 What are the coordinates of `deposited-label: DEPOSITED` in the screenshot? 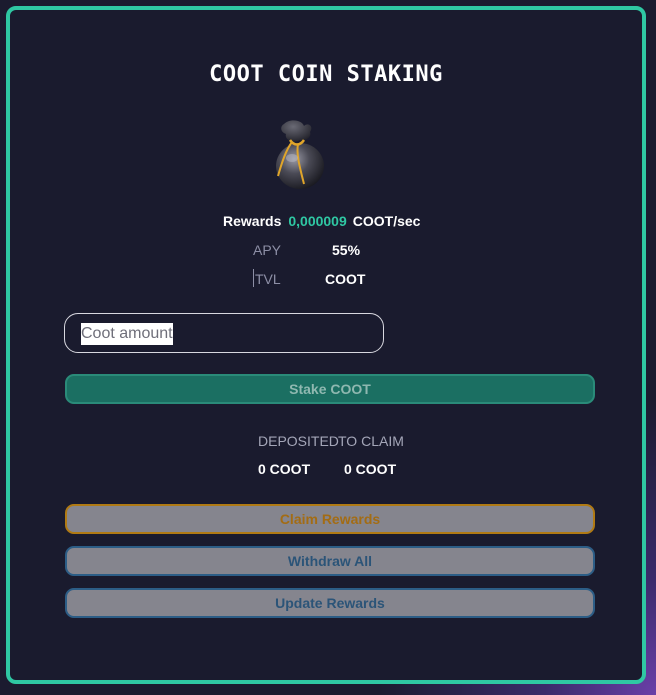 It's located at (298, 441).